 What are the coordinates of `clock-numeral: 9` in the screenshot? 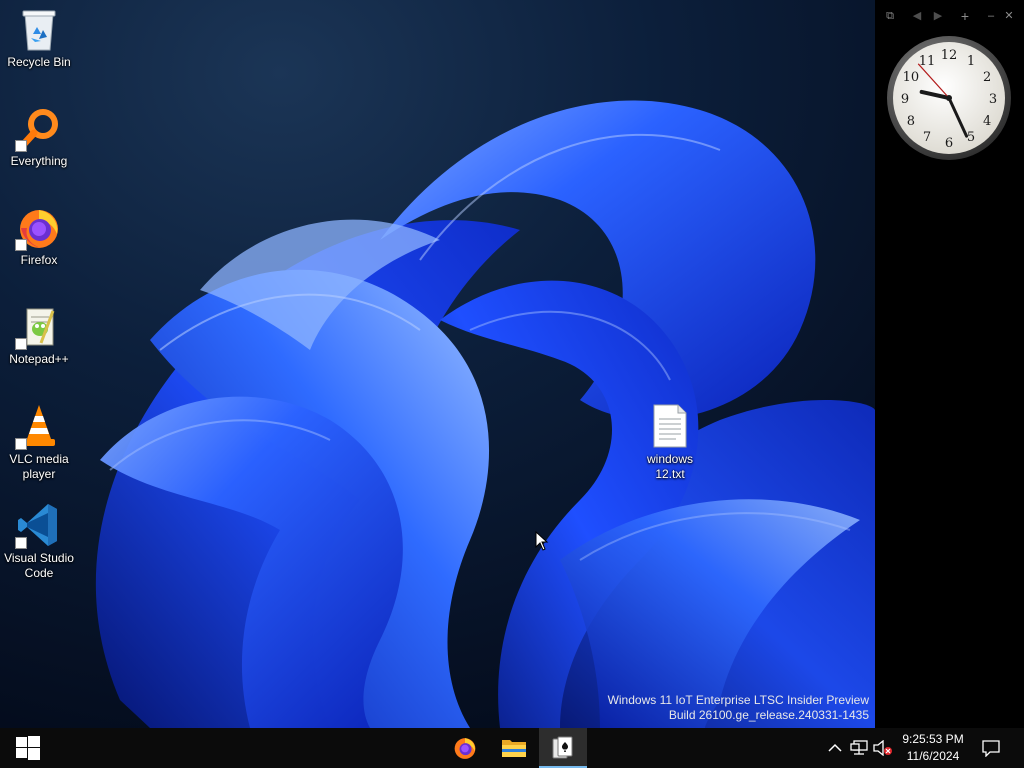 It's located at (905, 99).